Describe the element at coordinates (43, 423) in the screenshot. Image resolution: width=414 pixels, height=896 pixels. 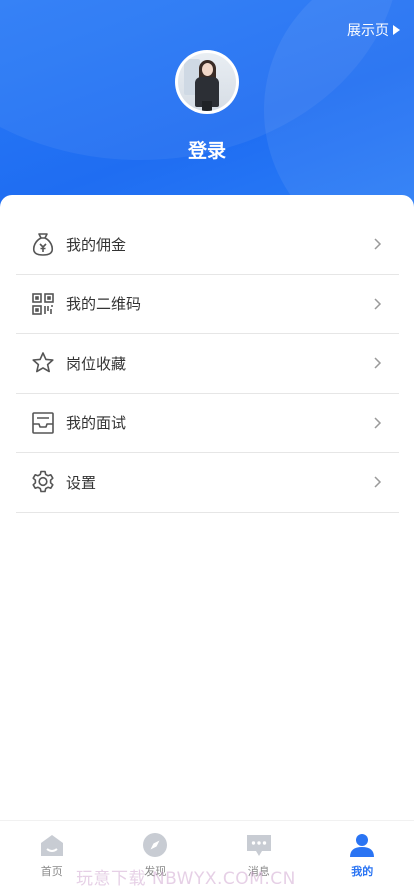
I see `inbox-icon` at that location.